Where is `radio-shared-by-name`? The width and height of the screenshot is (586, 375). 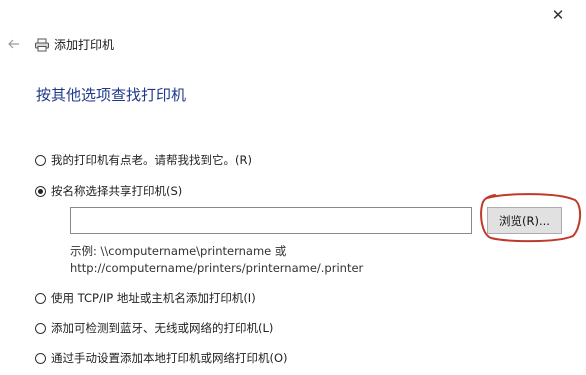
radio-shared-by-name is located at coordinates (40, 191).